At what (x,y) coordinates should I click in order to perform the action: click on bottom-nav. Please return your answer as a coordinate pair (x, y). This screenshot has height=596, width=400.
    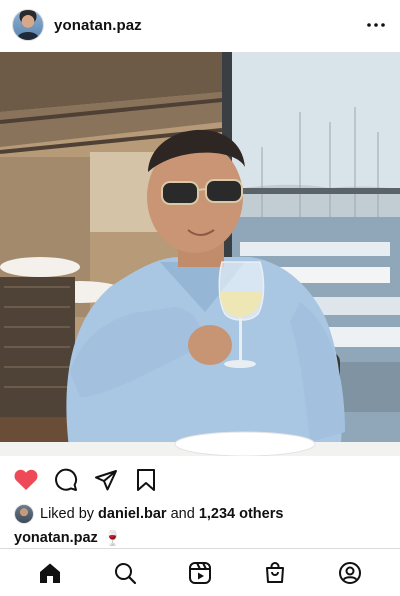
    Looking at the image, I should click on (200, 572).